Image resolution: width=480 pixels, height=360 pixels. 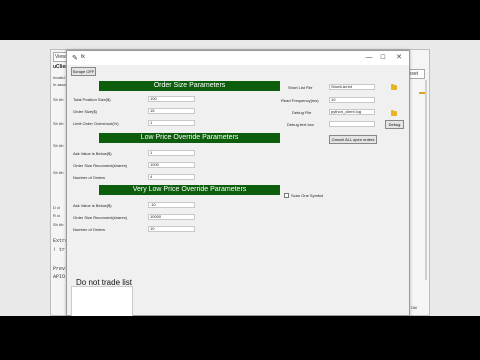 I want to click on limit-overshoot-label: Limit Order Overshoot(%), so click(x=96, y=123).